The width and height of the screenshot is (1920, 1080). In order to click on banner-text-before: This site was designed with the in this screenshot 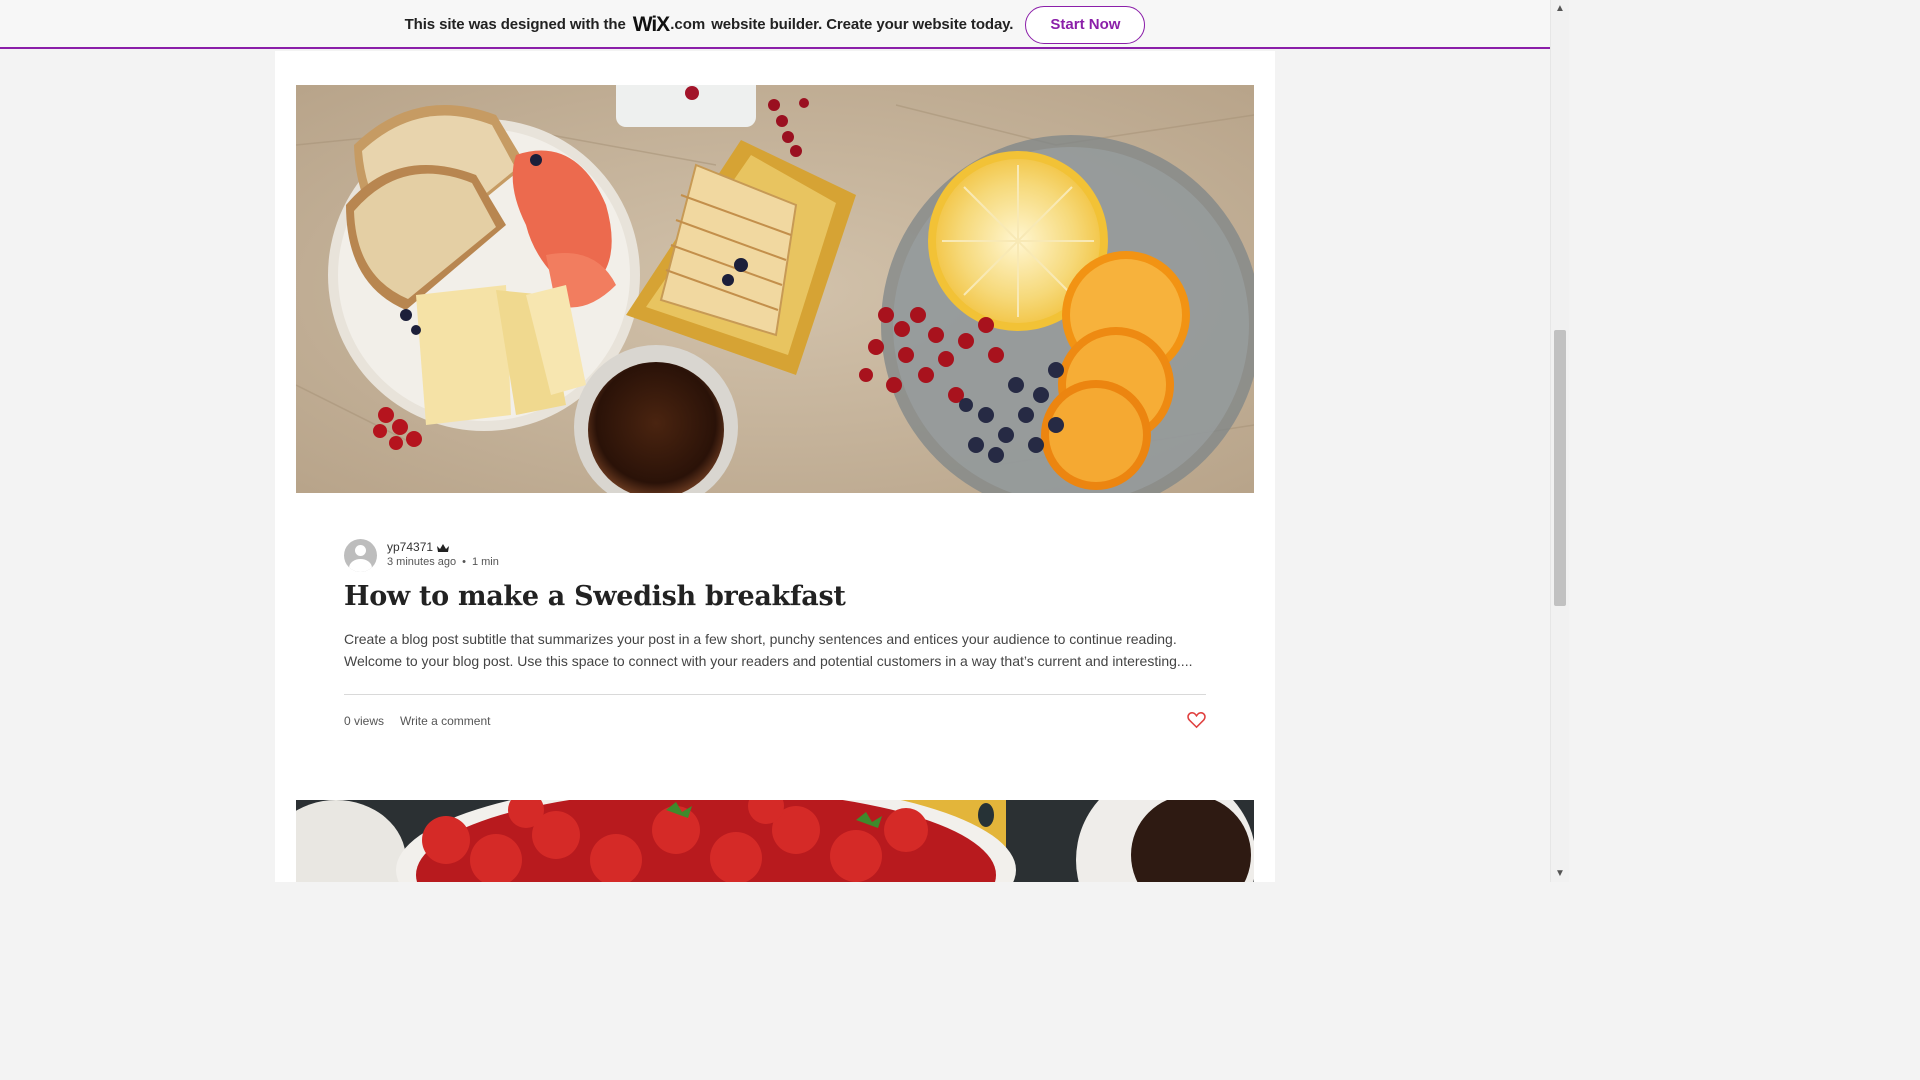, I will do `click(515, 24)`.